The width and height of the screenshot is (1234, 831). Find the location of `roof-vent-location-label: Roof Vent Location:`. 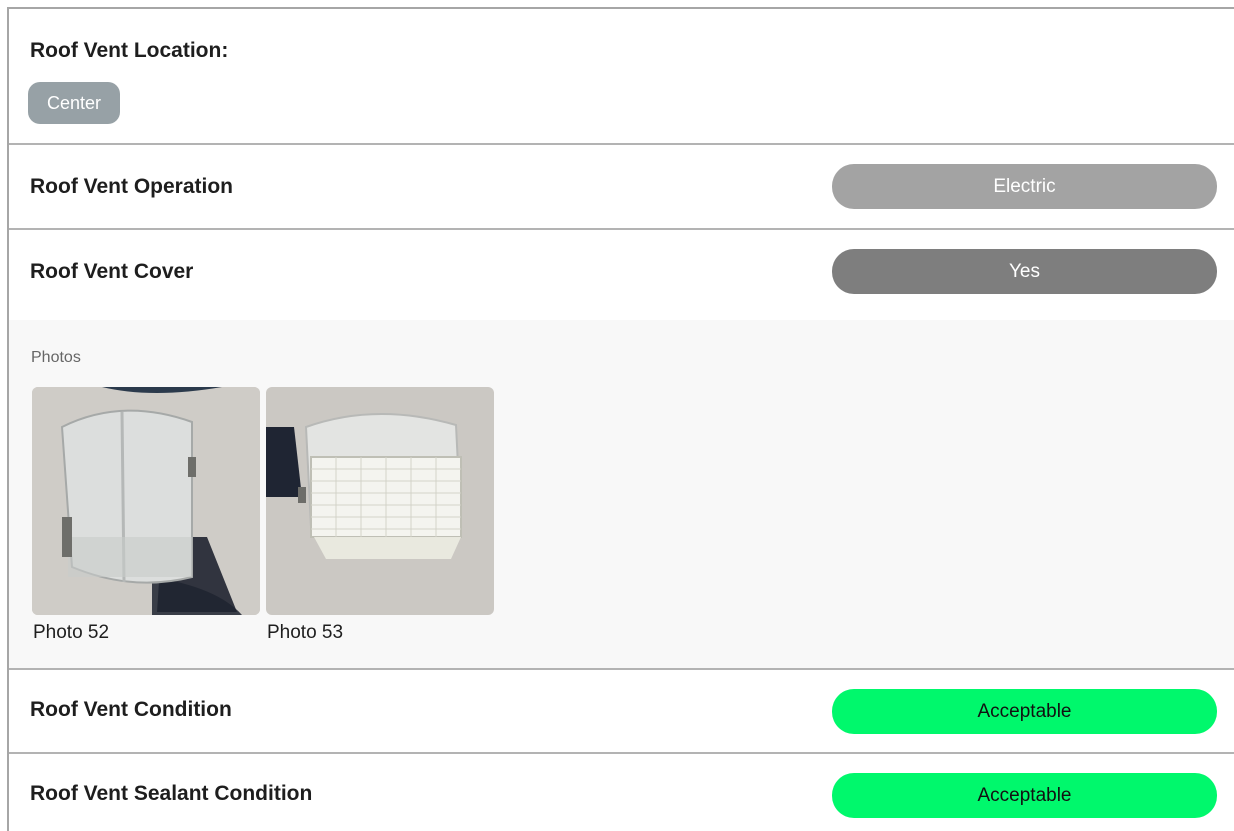

roof-vent-location-label: Roof Vent Location: is located at coordinates (129, 50).